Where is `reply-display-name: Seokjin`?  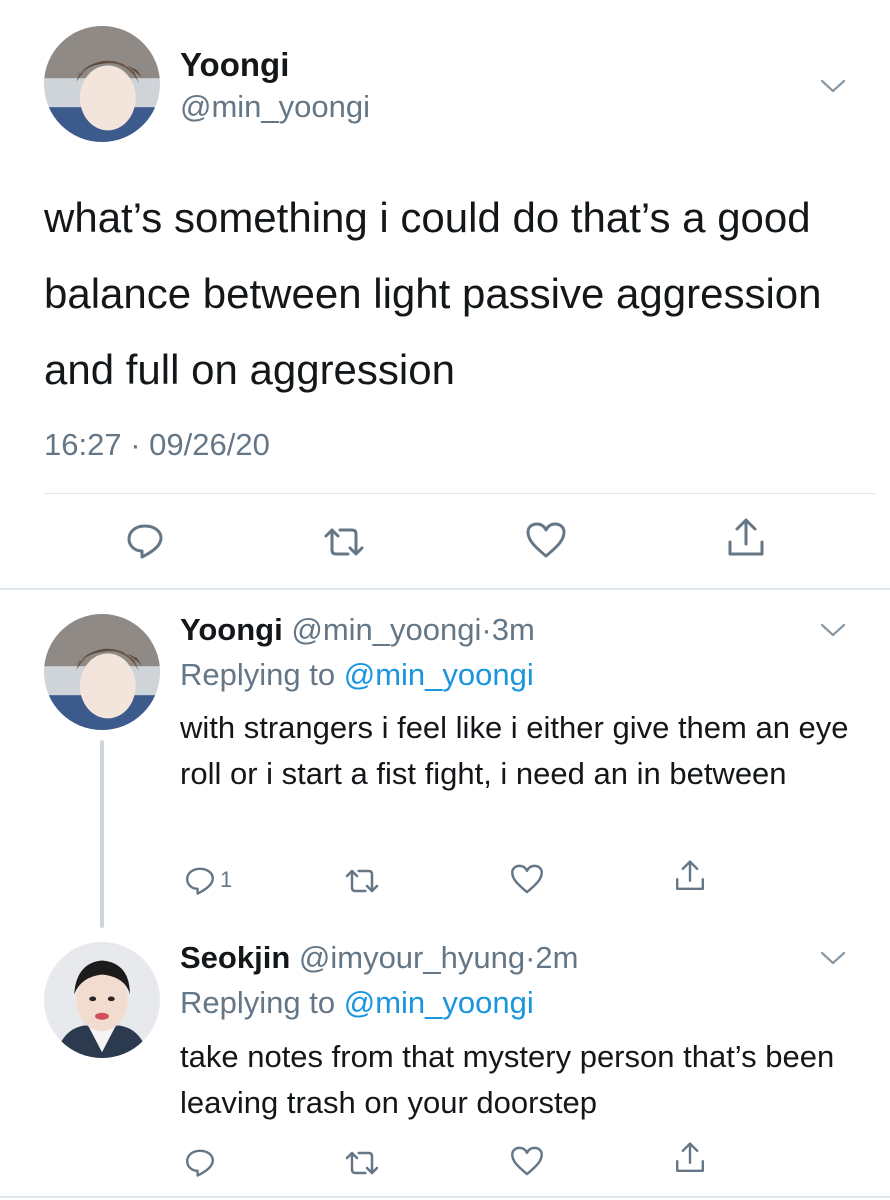 reply-display-name: Seokjin is located at coordinates (235, 957).